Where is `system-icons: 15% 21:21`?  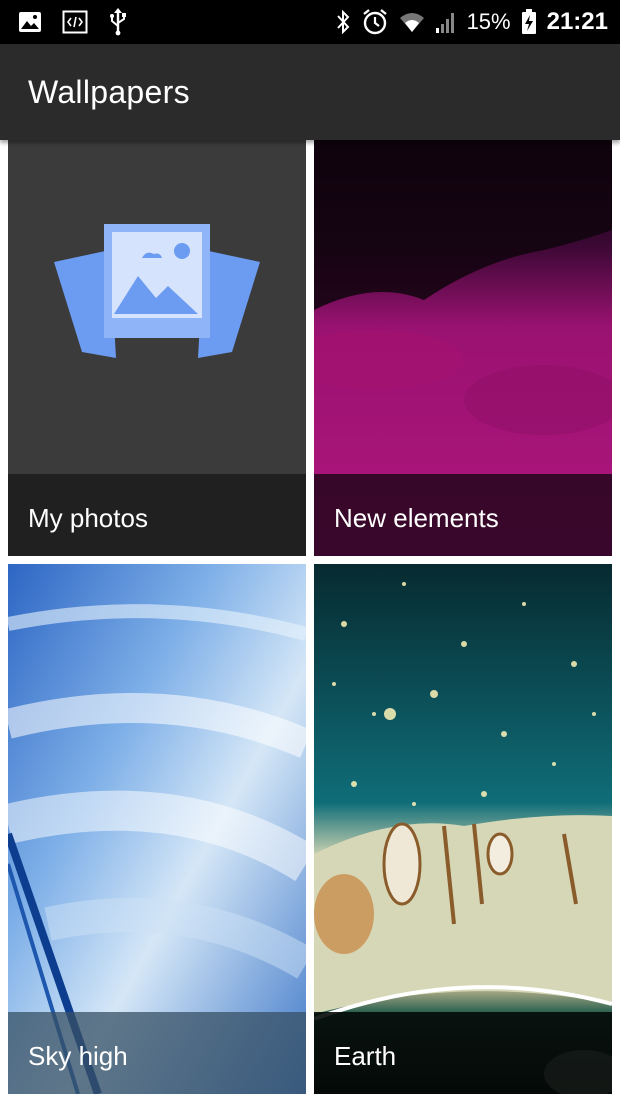
system-icons: 15% 21:21 is located at coordinates (471, 22).